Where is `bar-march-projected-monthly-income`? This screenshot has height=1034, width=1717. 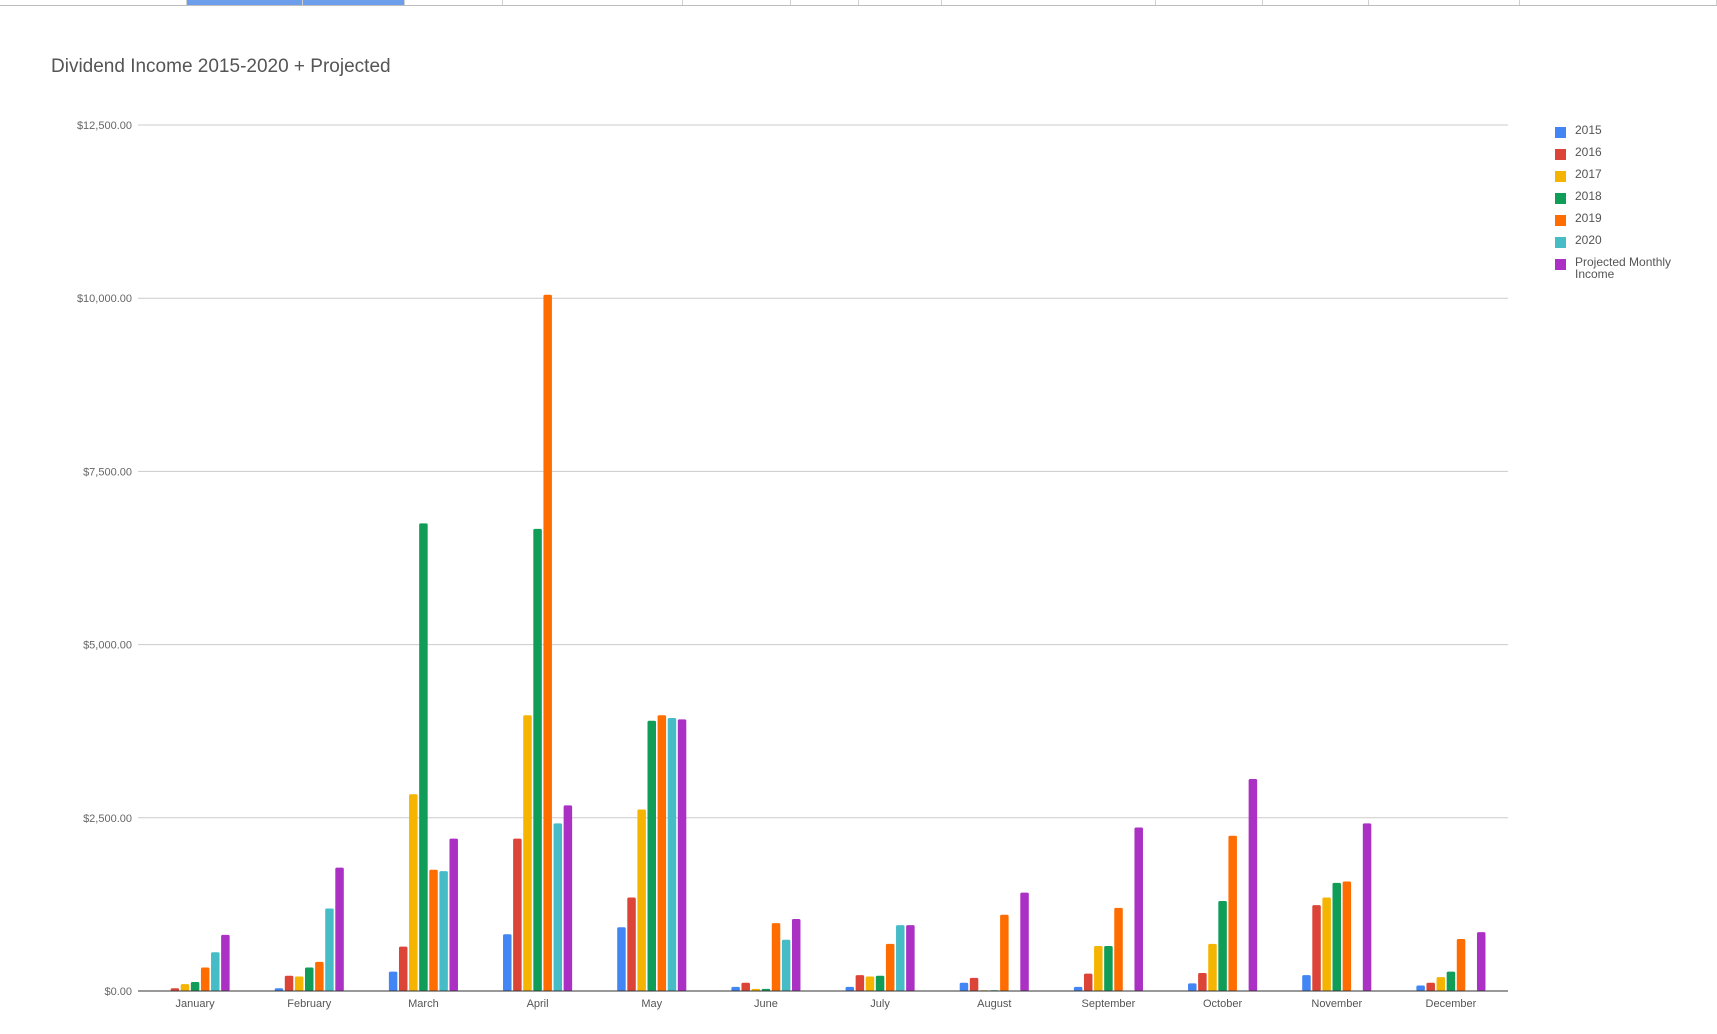
bar-march-projected-monthly-income is located at coordinates (453, 914).